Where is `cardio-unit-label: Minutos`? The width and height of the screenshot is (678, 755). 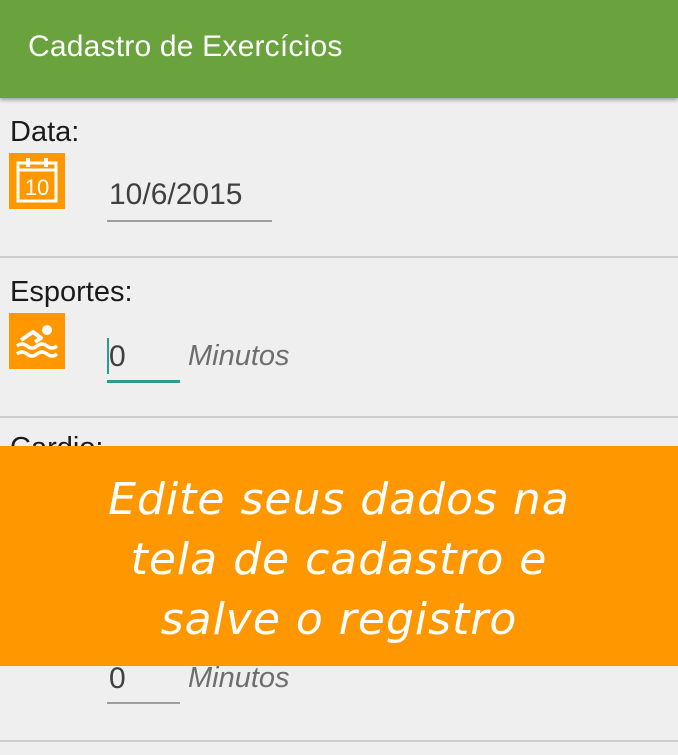 cardio-unit-label: Minutos is located at coordinates (239, 678).